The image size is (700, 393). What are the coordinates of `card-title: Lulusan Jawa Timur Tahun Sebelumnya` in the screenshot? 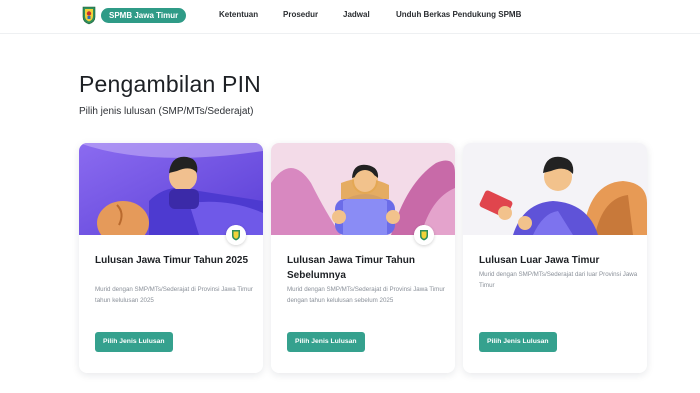 It's located at (351, 268).